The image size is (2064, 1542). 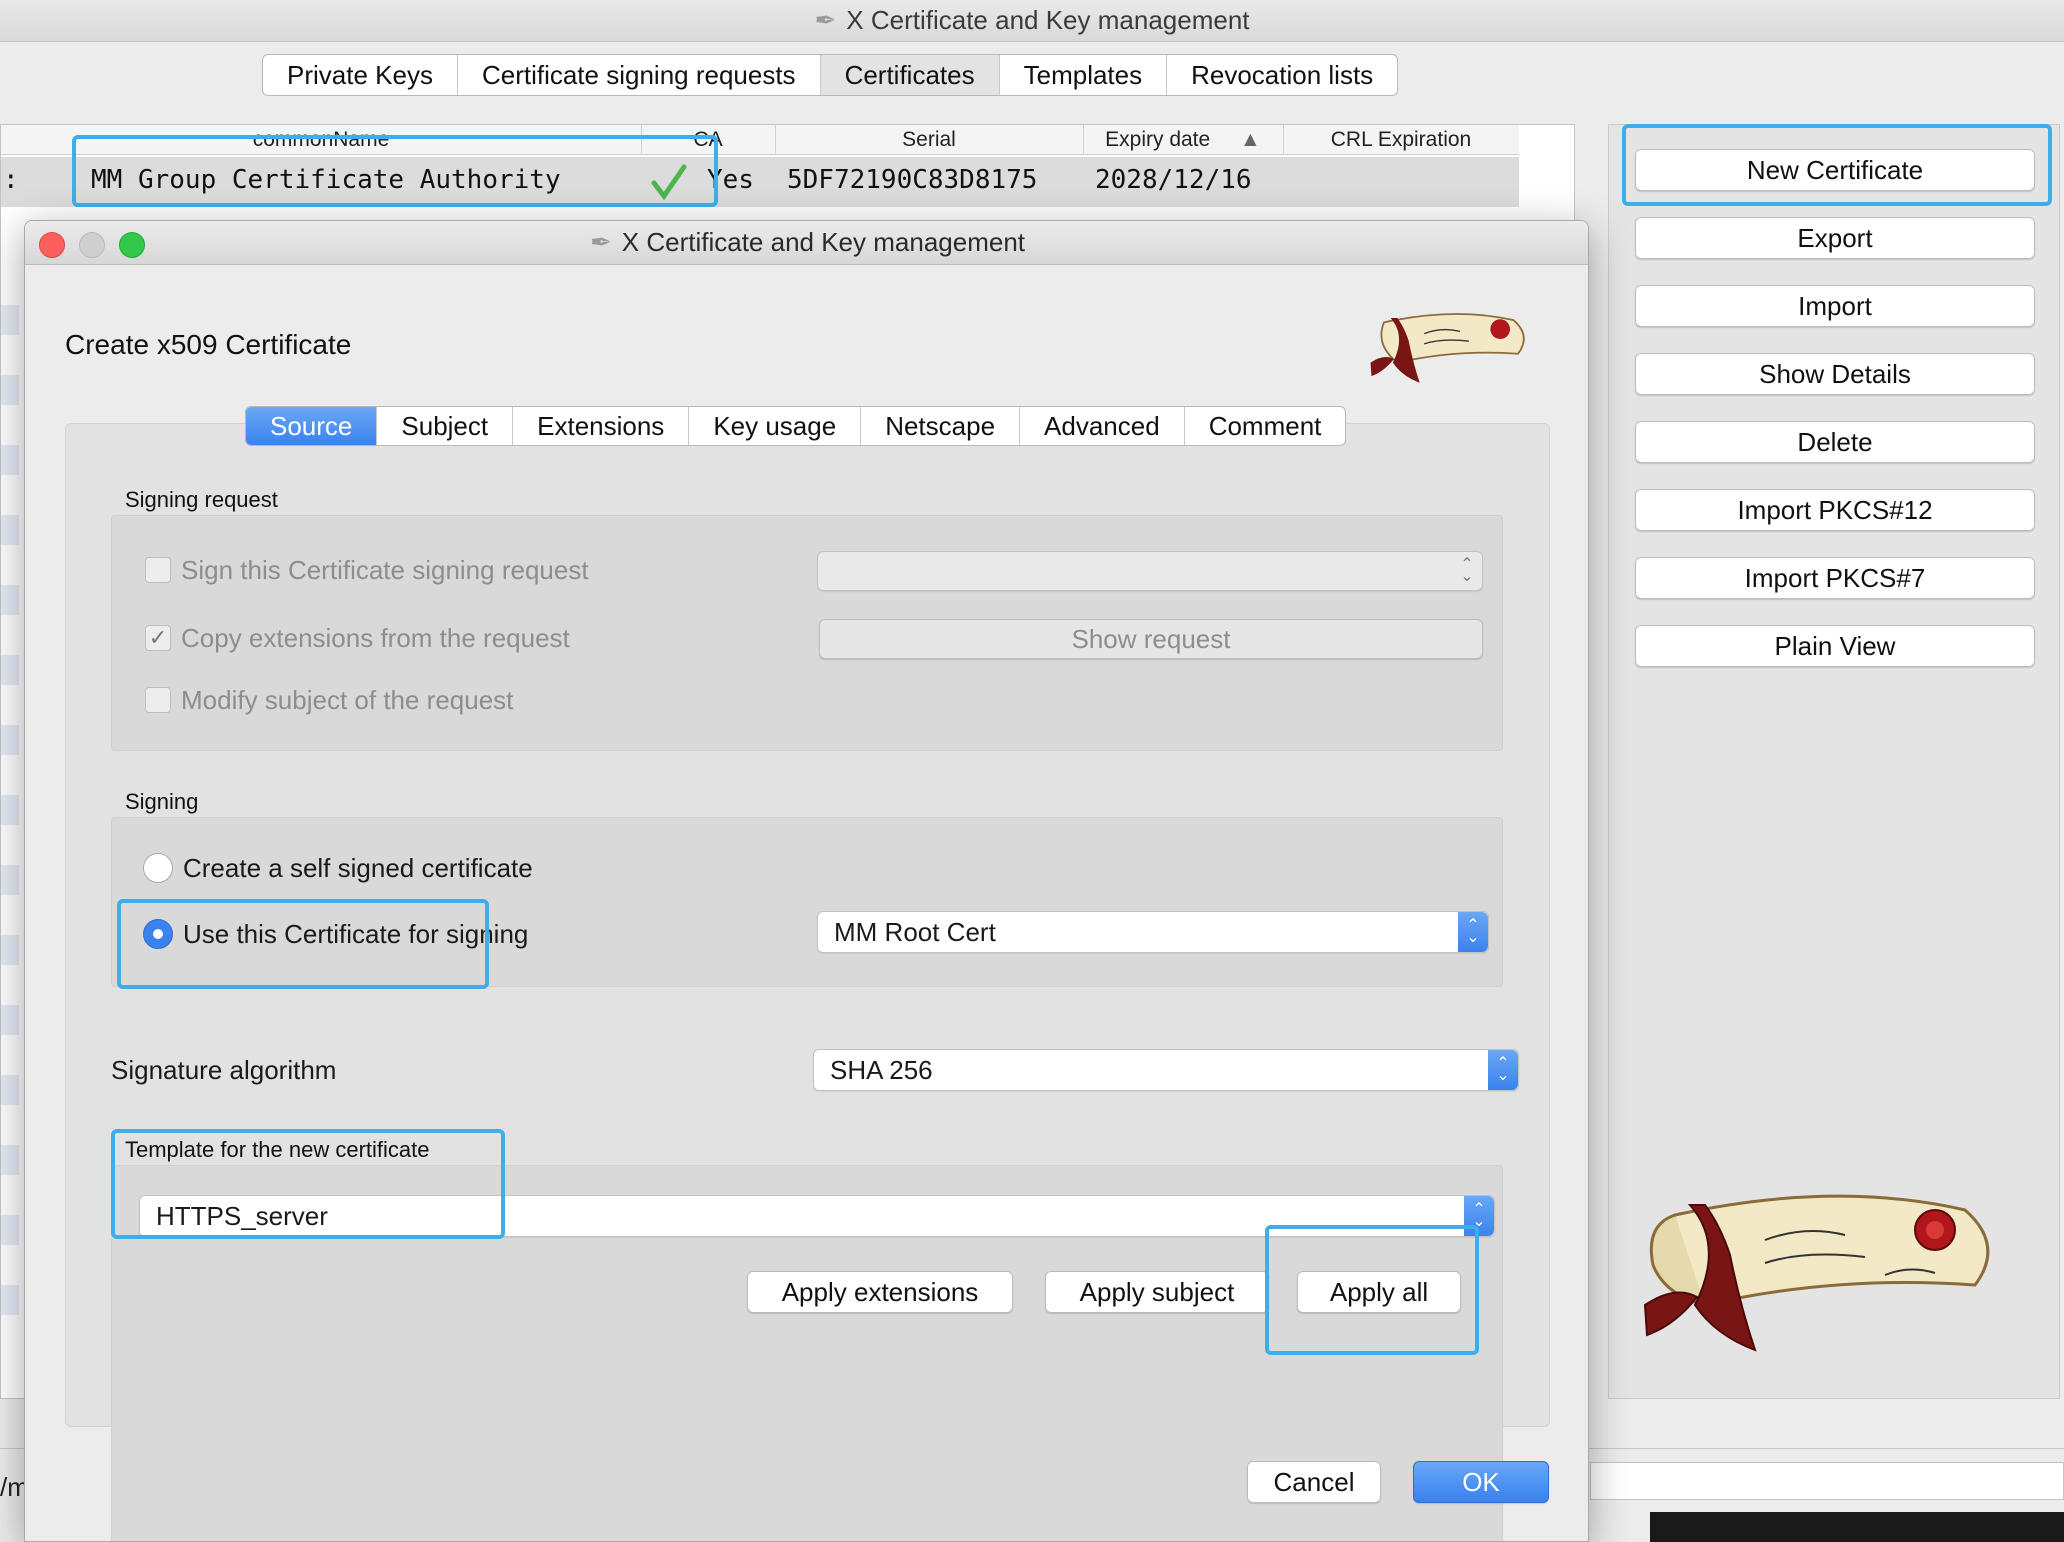 I want to click on checkmark-icon, so click(x=669, y=188).